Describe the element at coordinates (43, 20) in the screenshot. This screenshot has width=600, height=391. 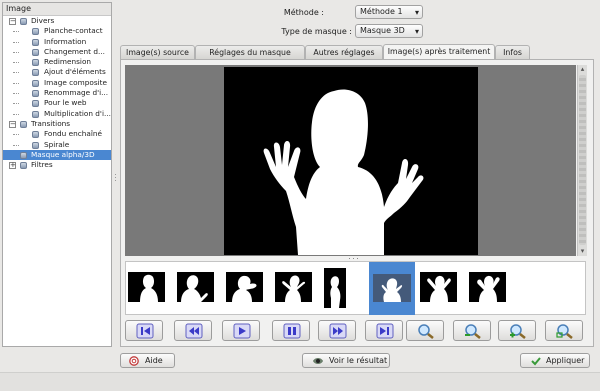
I see `tree-item-label: Divers` at that location.